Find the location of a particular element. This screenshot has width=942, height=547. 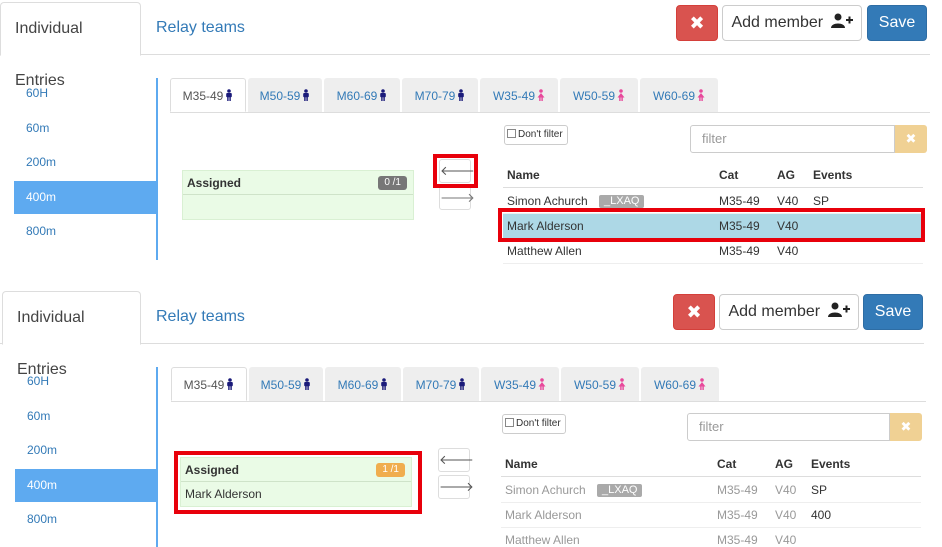

panel-separator is located at coordinates (471, 279).